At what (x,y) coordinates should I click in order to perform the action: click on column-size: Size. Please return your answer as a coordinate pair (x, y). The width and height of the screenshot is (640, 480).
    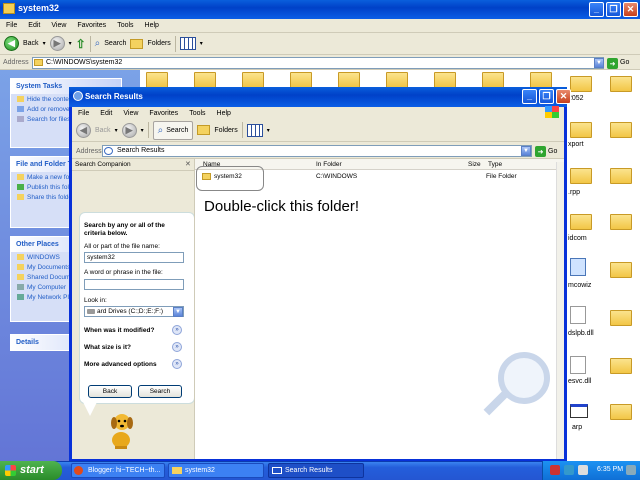
    Looking at the image, I should click on (474, 164).